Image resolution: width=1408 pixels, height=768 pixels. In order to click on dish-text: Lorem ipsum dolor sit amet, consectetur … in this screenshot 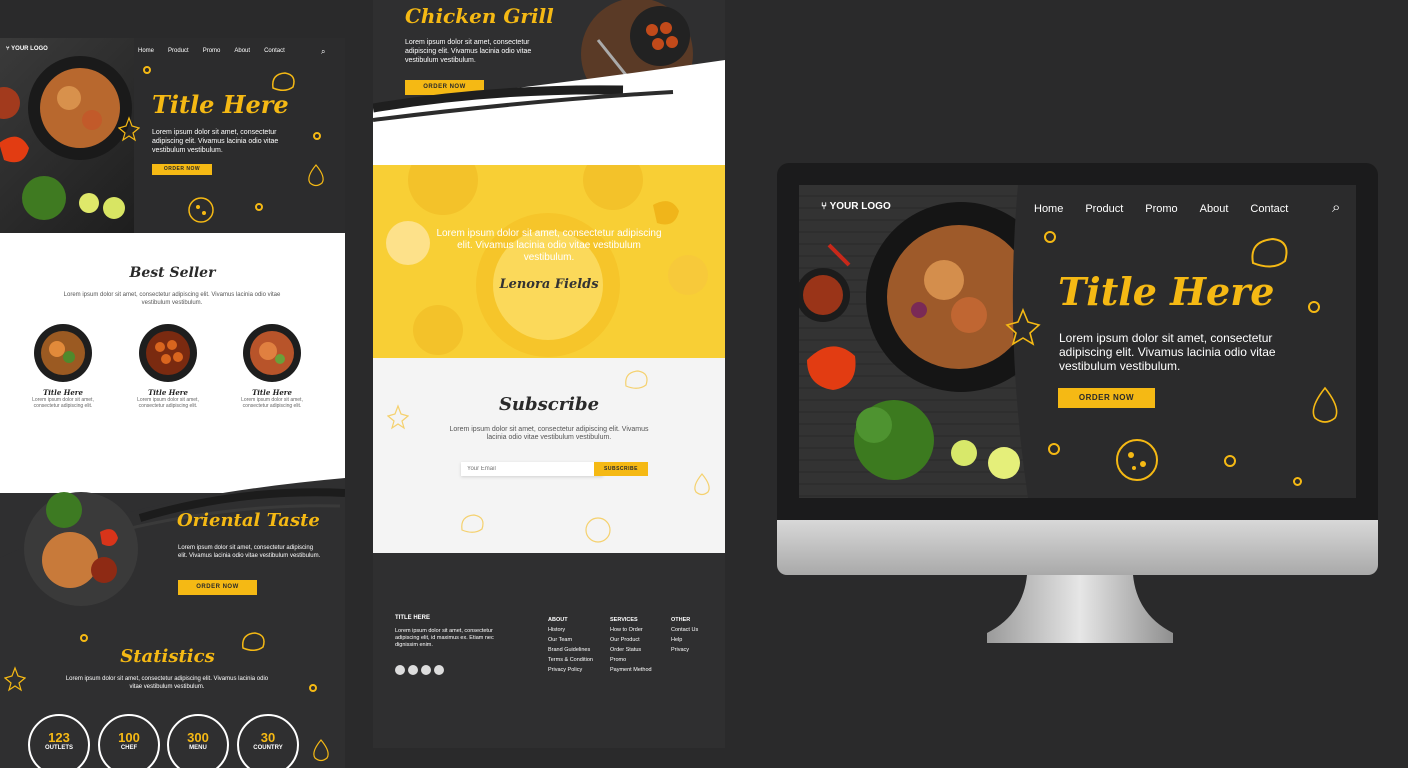, I will do `click(272, 403)`.